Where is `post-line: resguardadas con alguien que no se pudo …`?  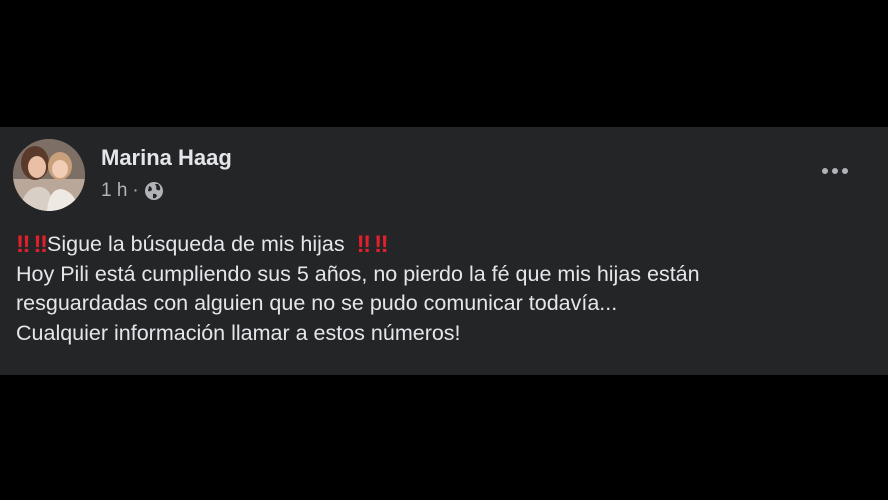
post-line: resguardadas con alguien que no se pudo … is located at coordinates (317, 303).